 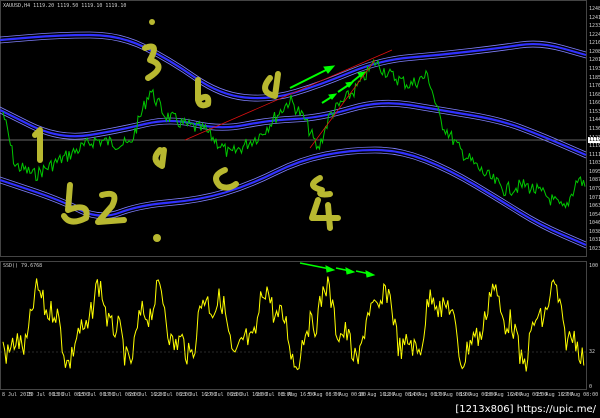 What do you see at coordinates (594, 231) in the screenshot?
I see `price-axis-label: 1038` at bounding box center [594, 231].